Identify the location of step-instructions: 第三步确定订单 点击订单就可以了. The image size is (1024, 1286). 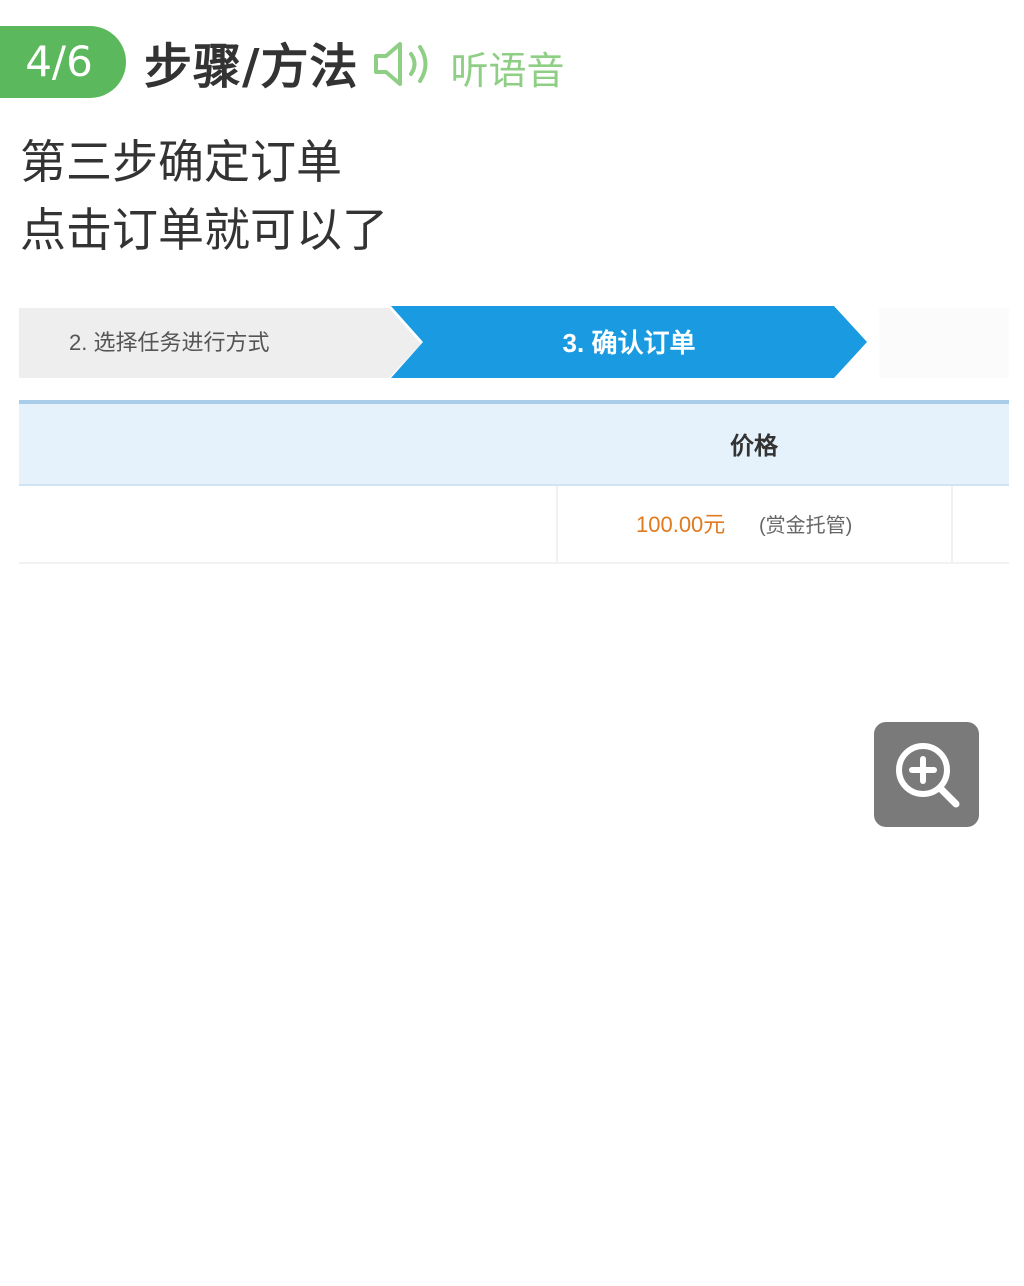
(204, 196).